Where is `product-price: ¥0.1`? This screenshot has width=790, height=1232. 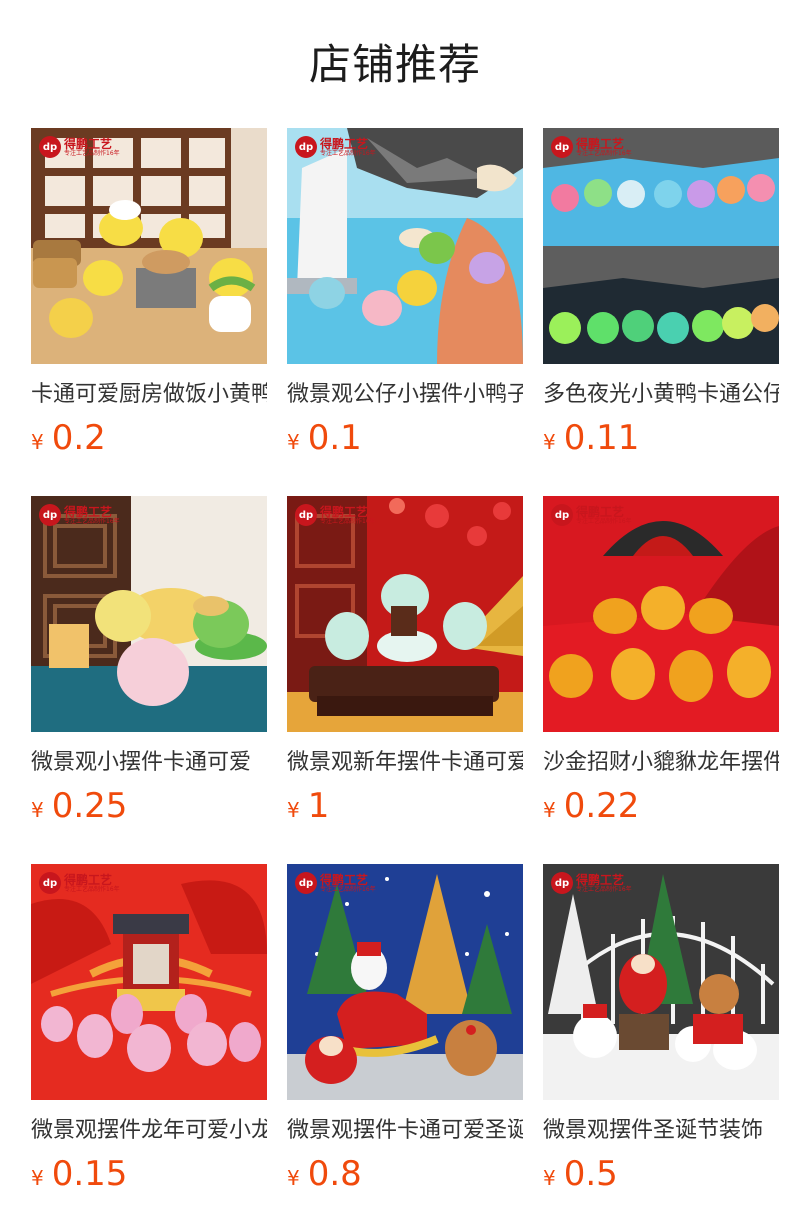
product-price: ¥0.1 is located at coordinates (324, 438).